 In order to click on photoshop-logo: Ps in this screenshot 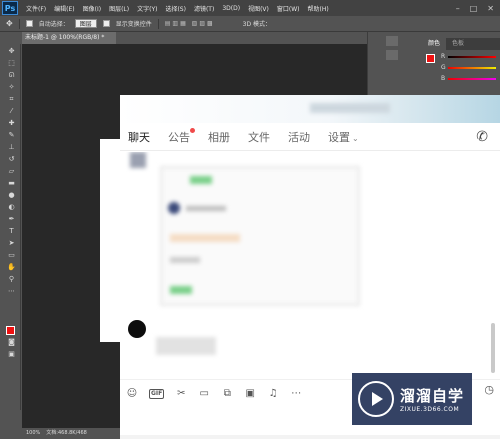, I will do `click(10, 8)`.